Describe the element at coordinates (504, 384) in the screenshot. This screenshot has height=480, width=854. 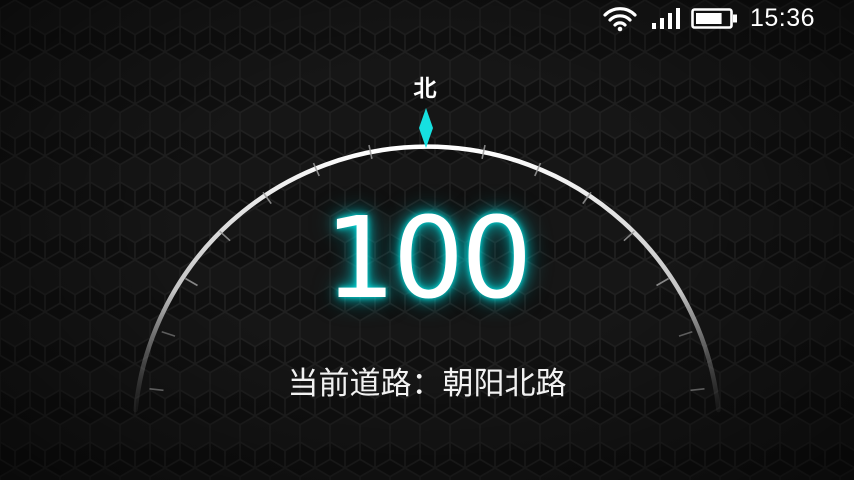
I see `current-road-name: 朝阳北路` at that location.